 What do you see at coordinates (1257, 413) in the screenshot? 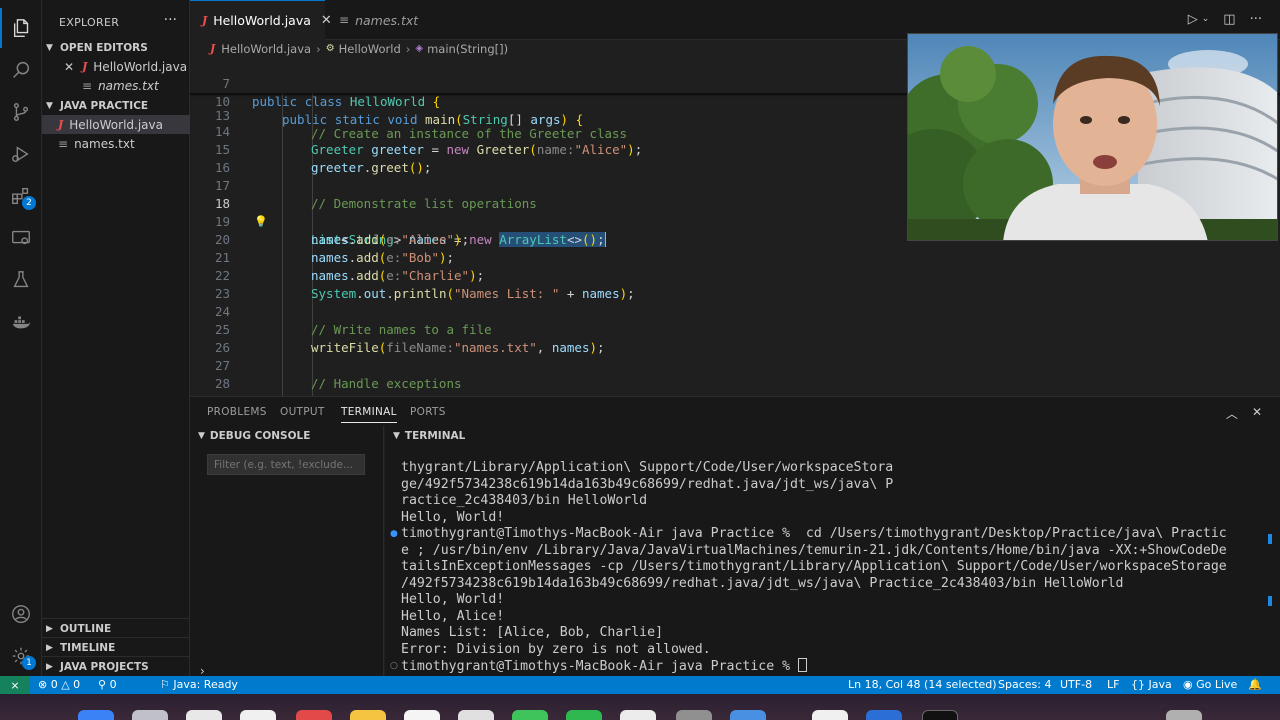
I see `close-panel-icon: ✕` at bounding box center [1257, 413].